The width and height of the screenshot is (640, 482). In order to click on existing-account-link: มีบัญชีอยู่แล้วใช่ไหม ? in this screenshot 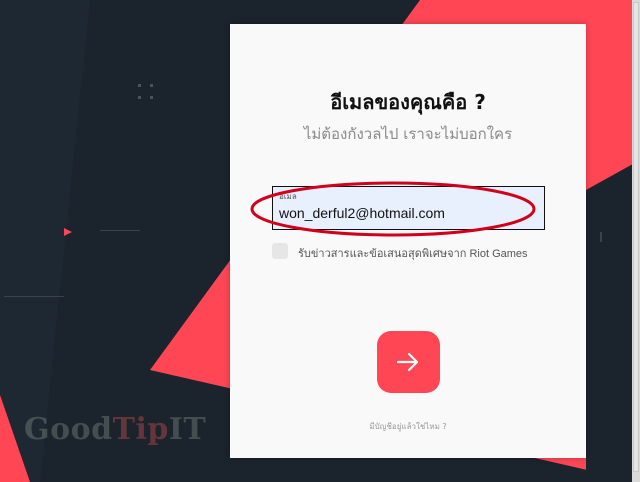, I will do `click(408, 426)`.